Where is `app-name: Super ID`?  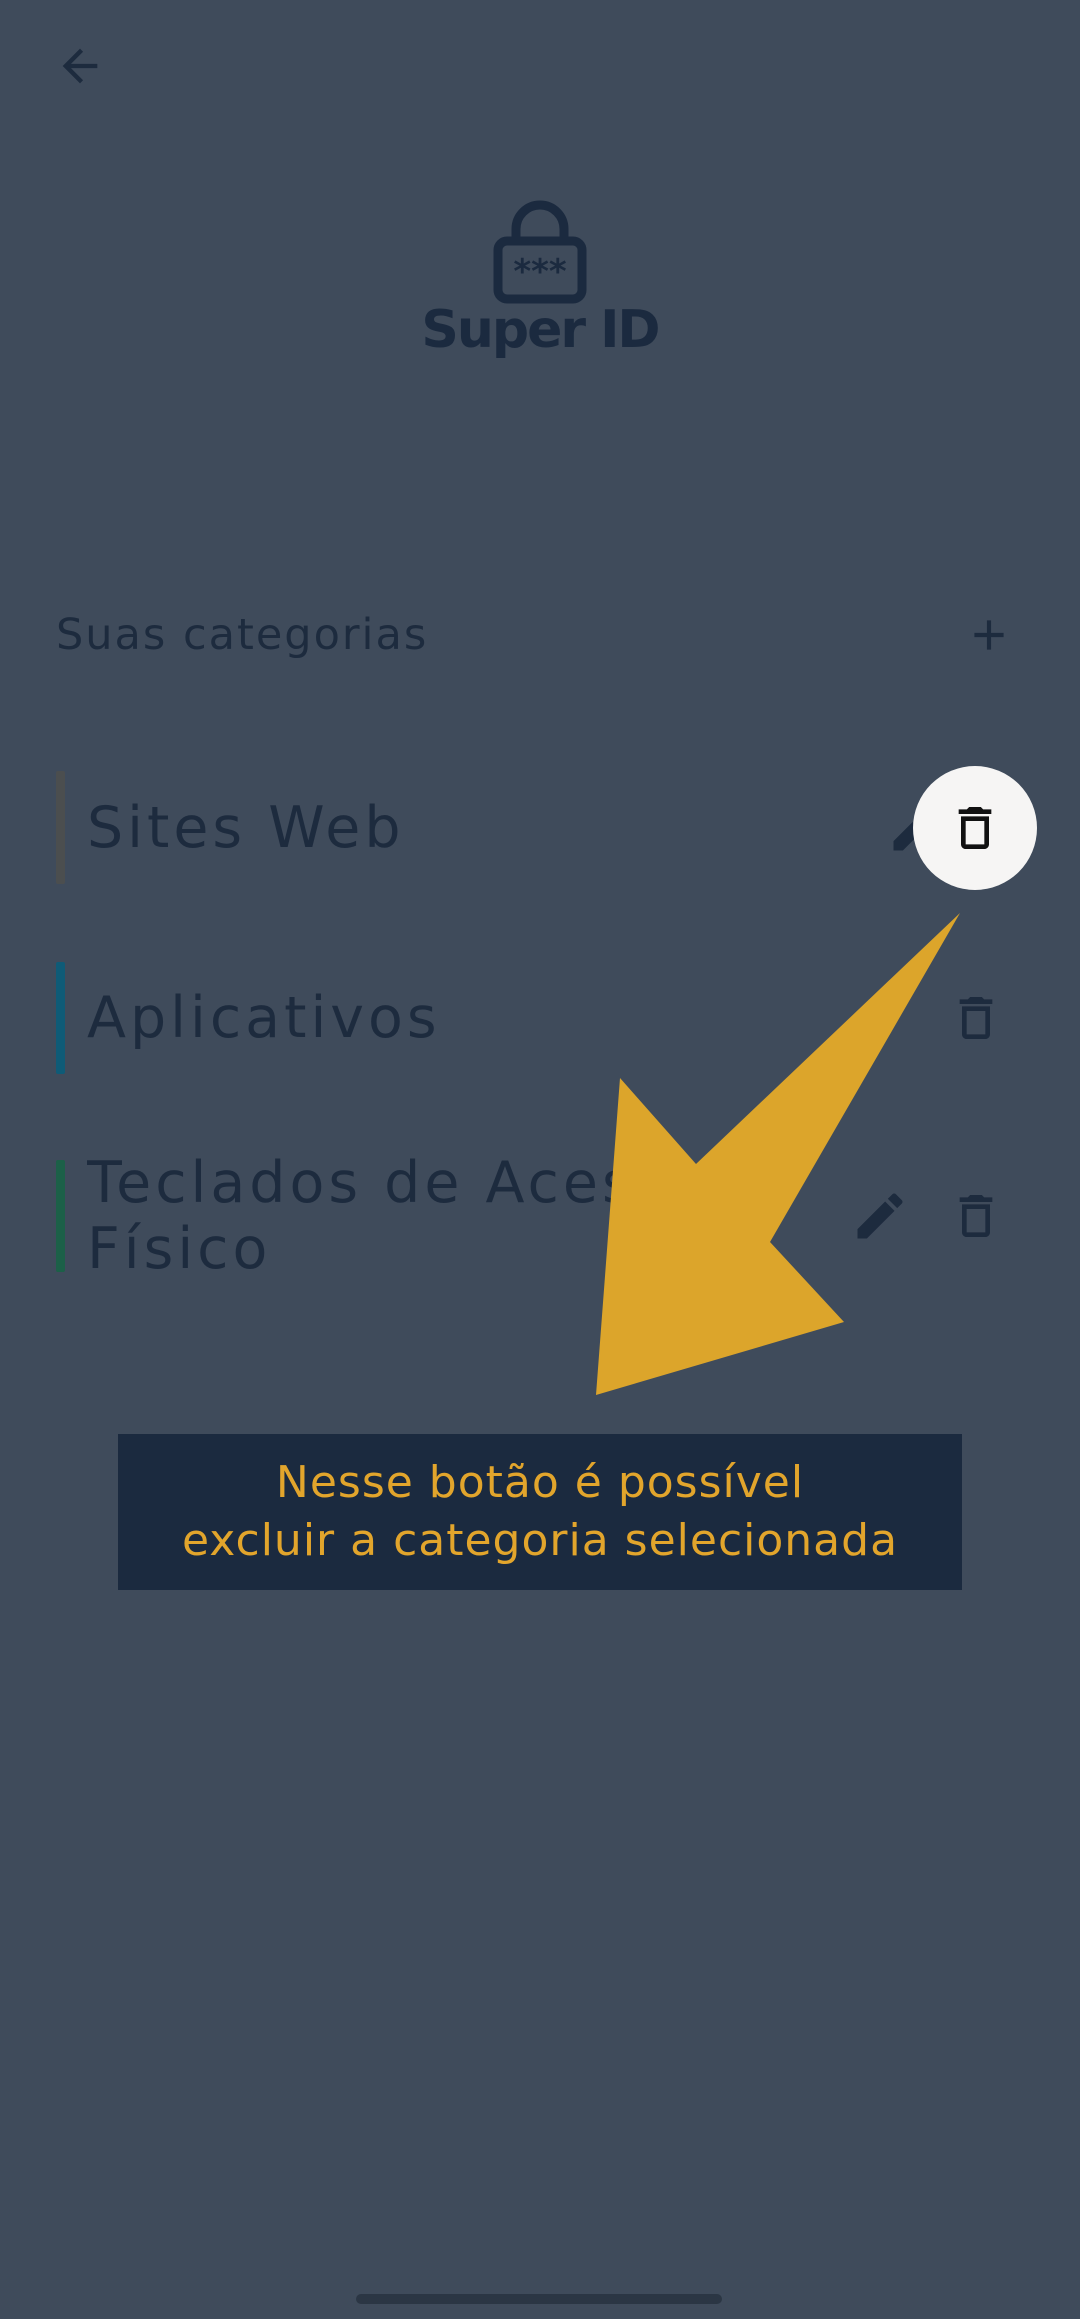
app-name: Super ID is located at coordinates (540, 330).